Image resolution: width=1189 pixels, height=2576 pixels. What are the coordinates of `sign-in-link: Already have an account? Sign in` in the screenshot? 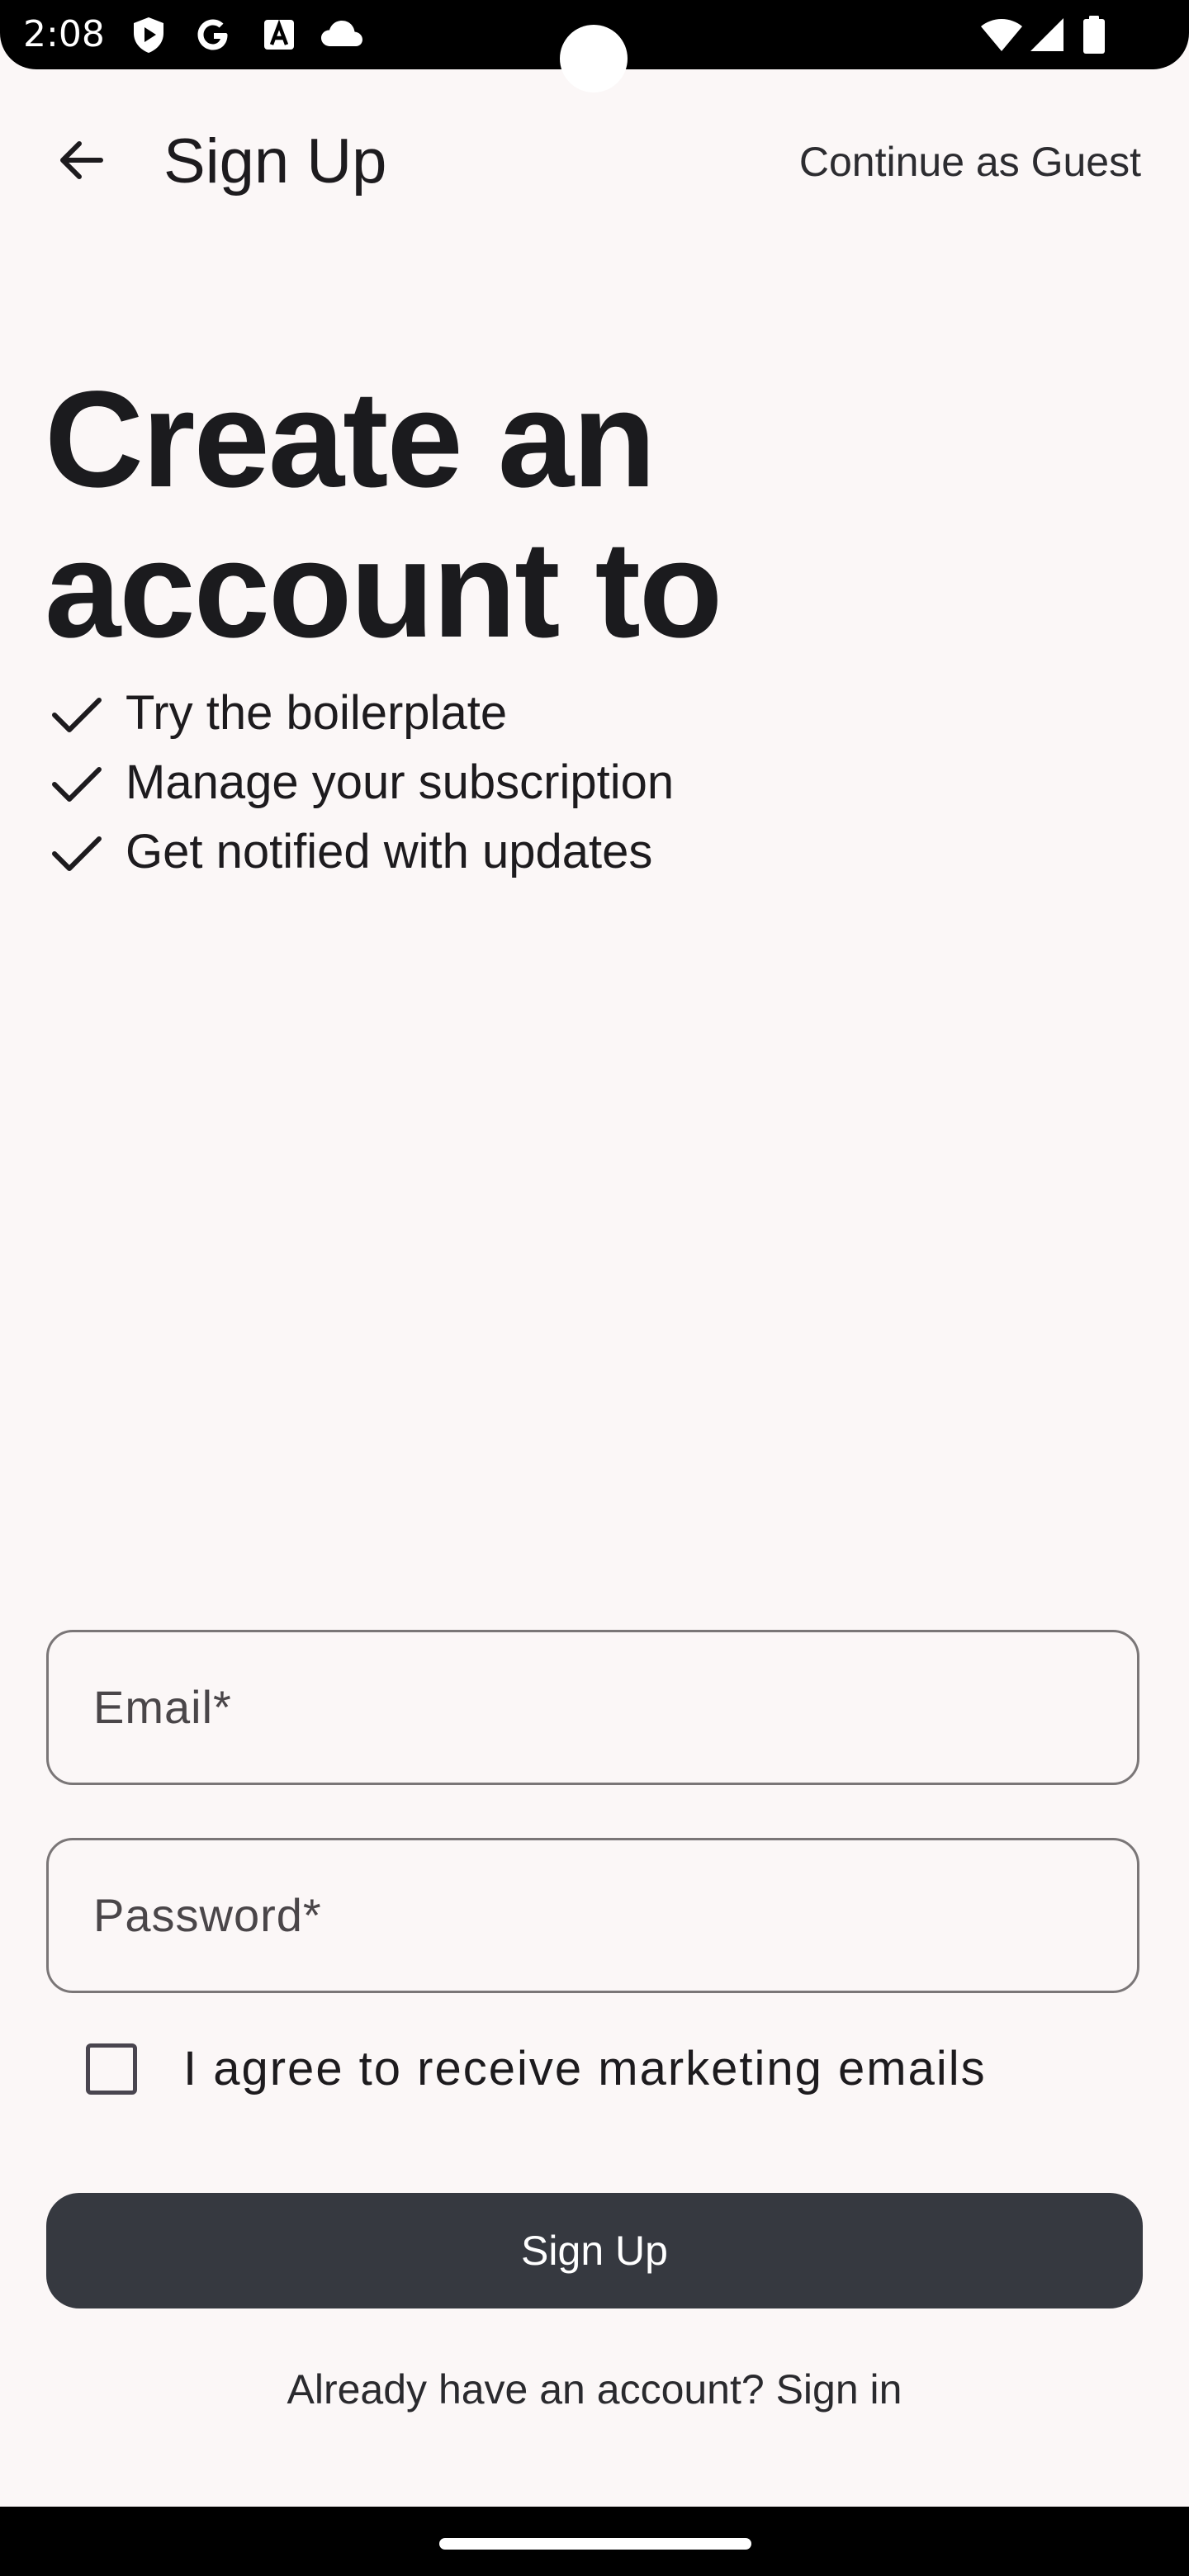 It's located at (594, 2389).